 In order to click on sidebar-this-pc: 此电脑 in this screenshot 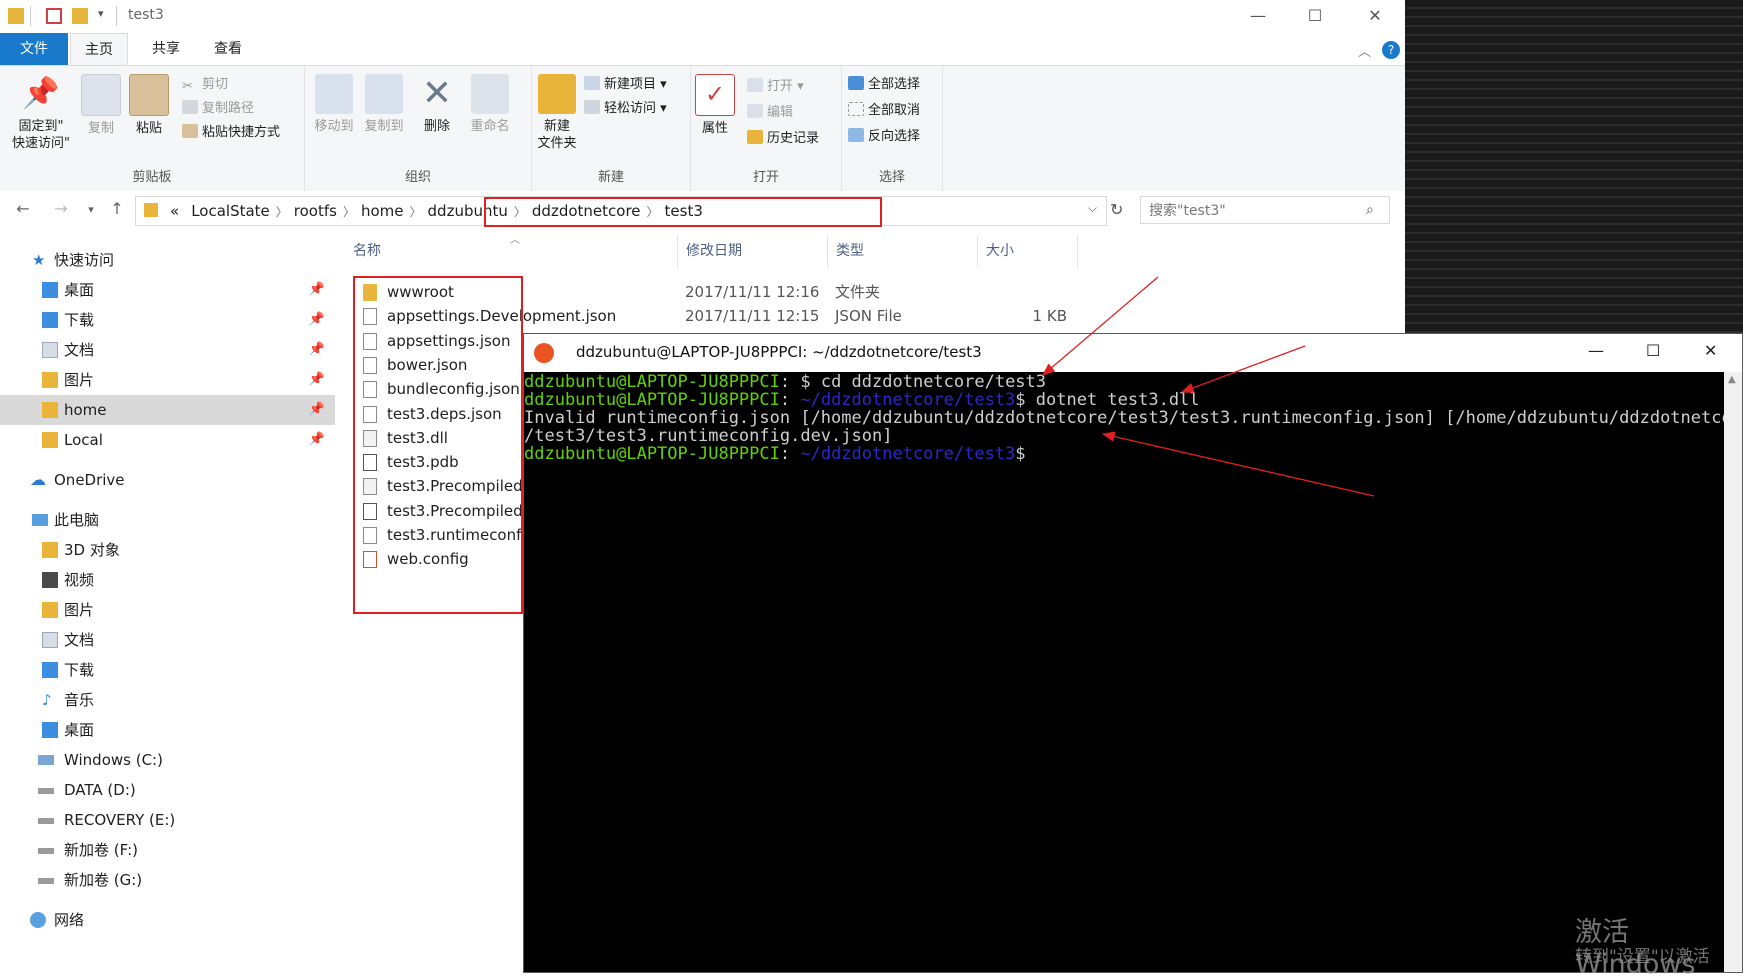, I will do `click(167, 520)`.